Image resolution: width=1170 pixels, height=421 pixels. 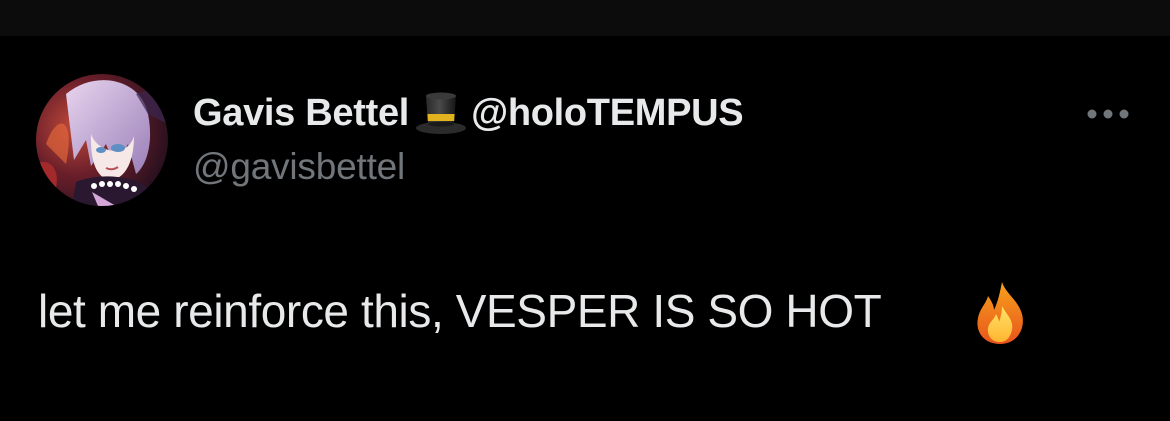 I want to click on author-name-line: Gavis Bettel @holoTEMPUS, so click(x=468, y=113).